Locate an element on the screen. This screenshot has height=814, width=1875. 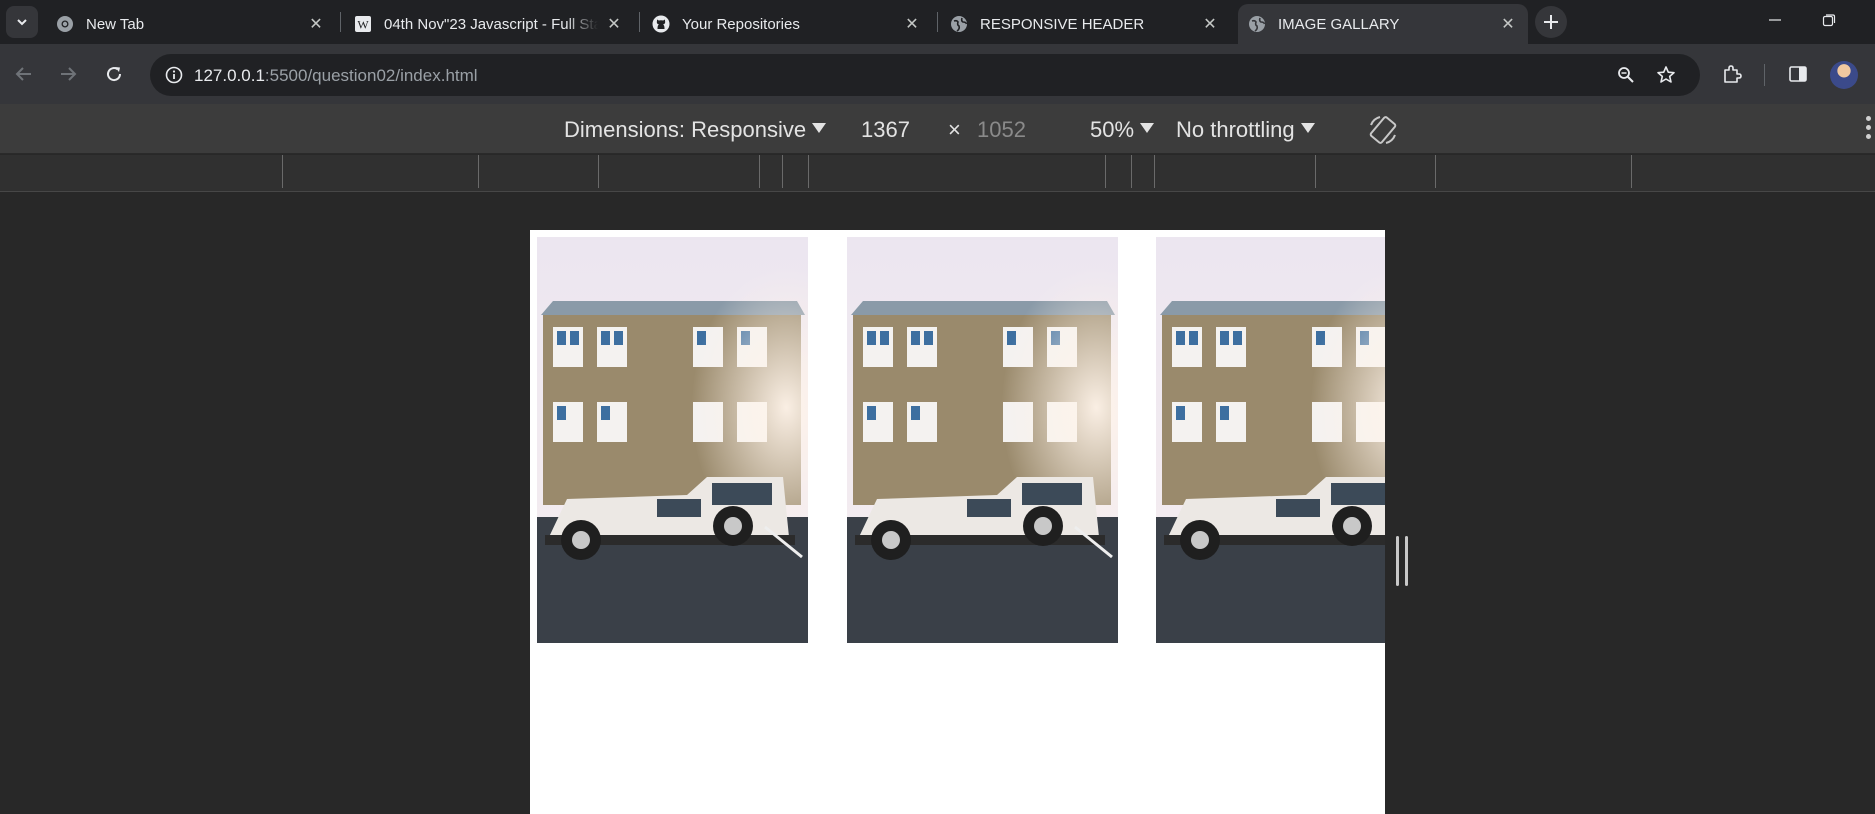
wordpress-icon: W is located at coordinates (363, 24).